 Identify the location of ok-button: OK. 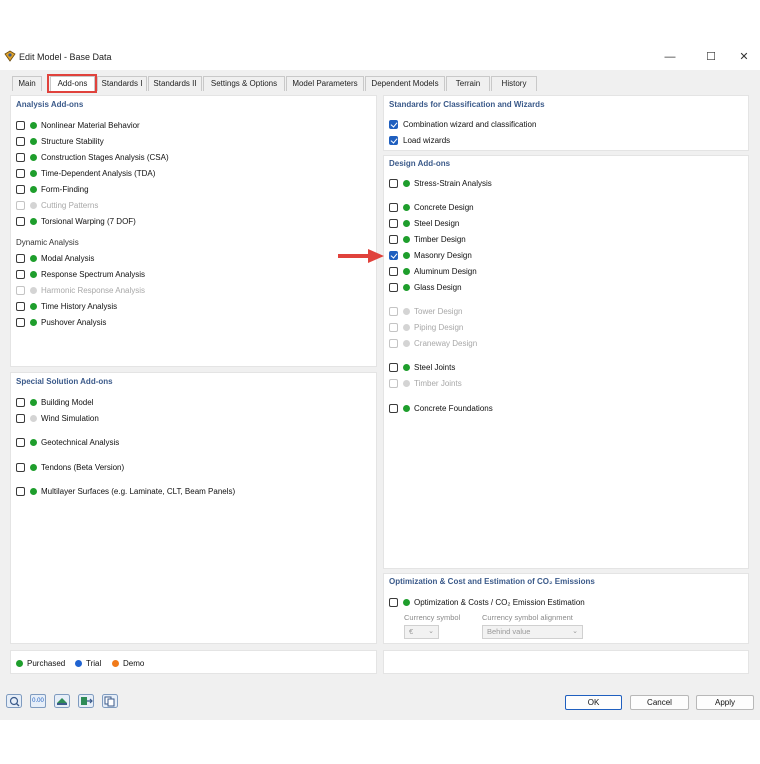
(593, 702).